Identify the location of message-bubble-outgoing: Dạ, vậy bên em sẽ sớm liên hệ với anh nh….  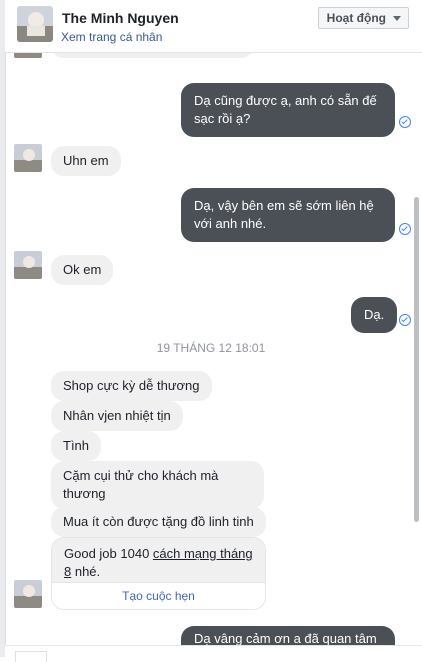
(288, 215).